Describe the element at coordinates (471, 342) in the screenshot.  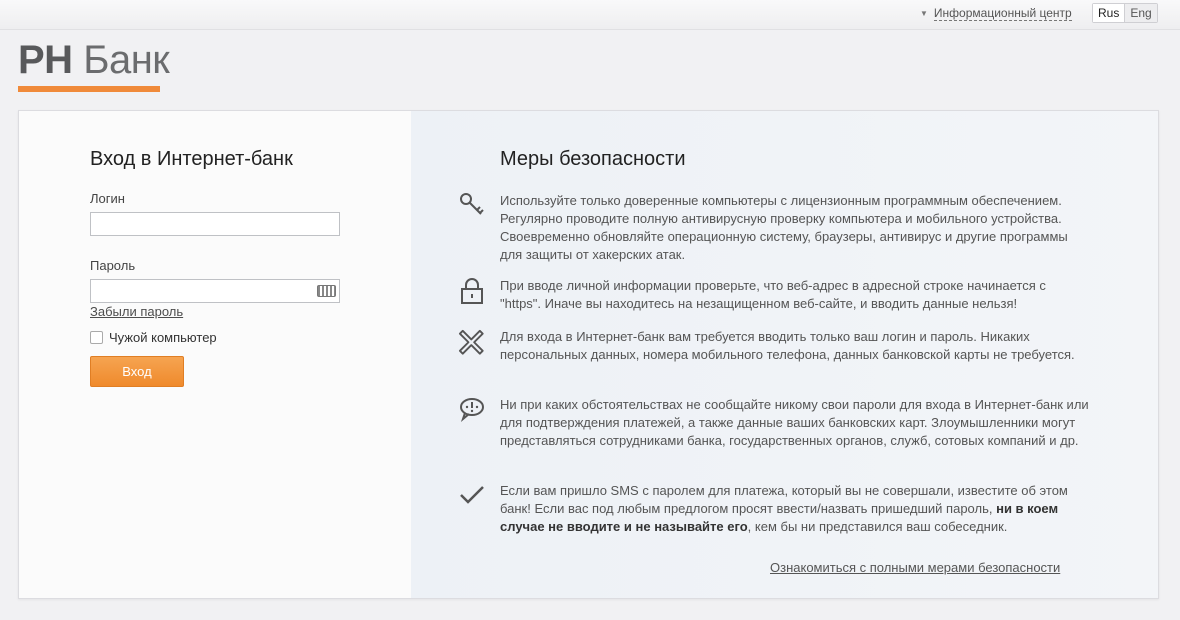
I see `cross-icon` at that location.